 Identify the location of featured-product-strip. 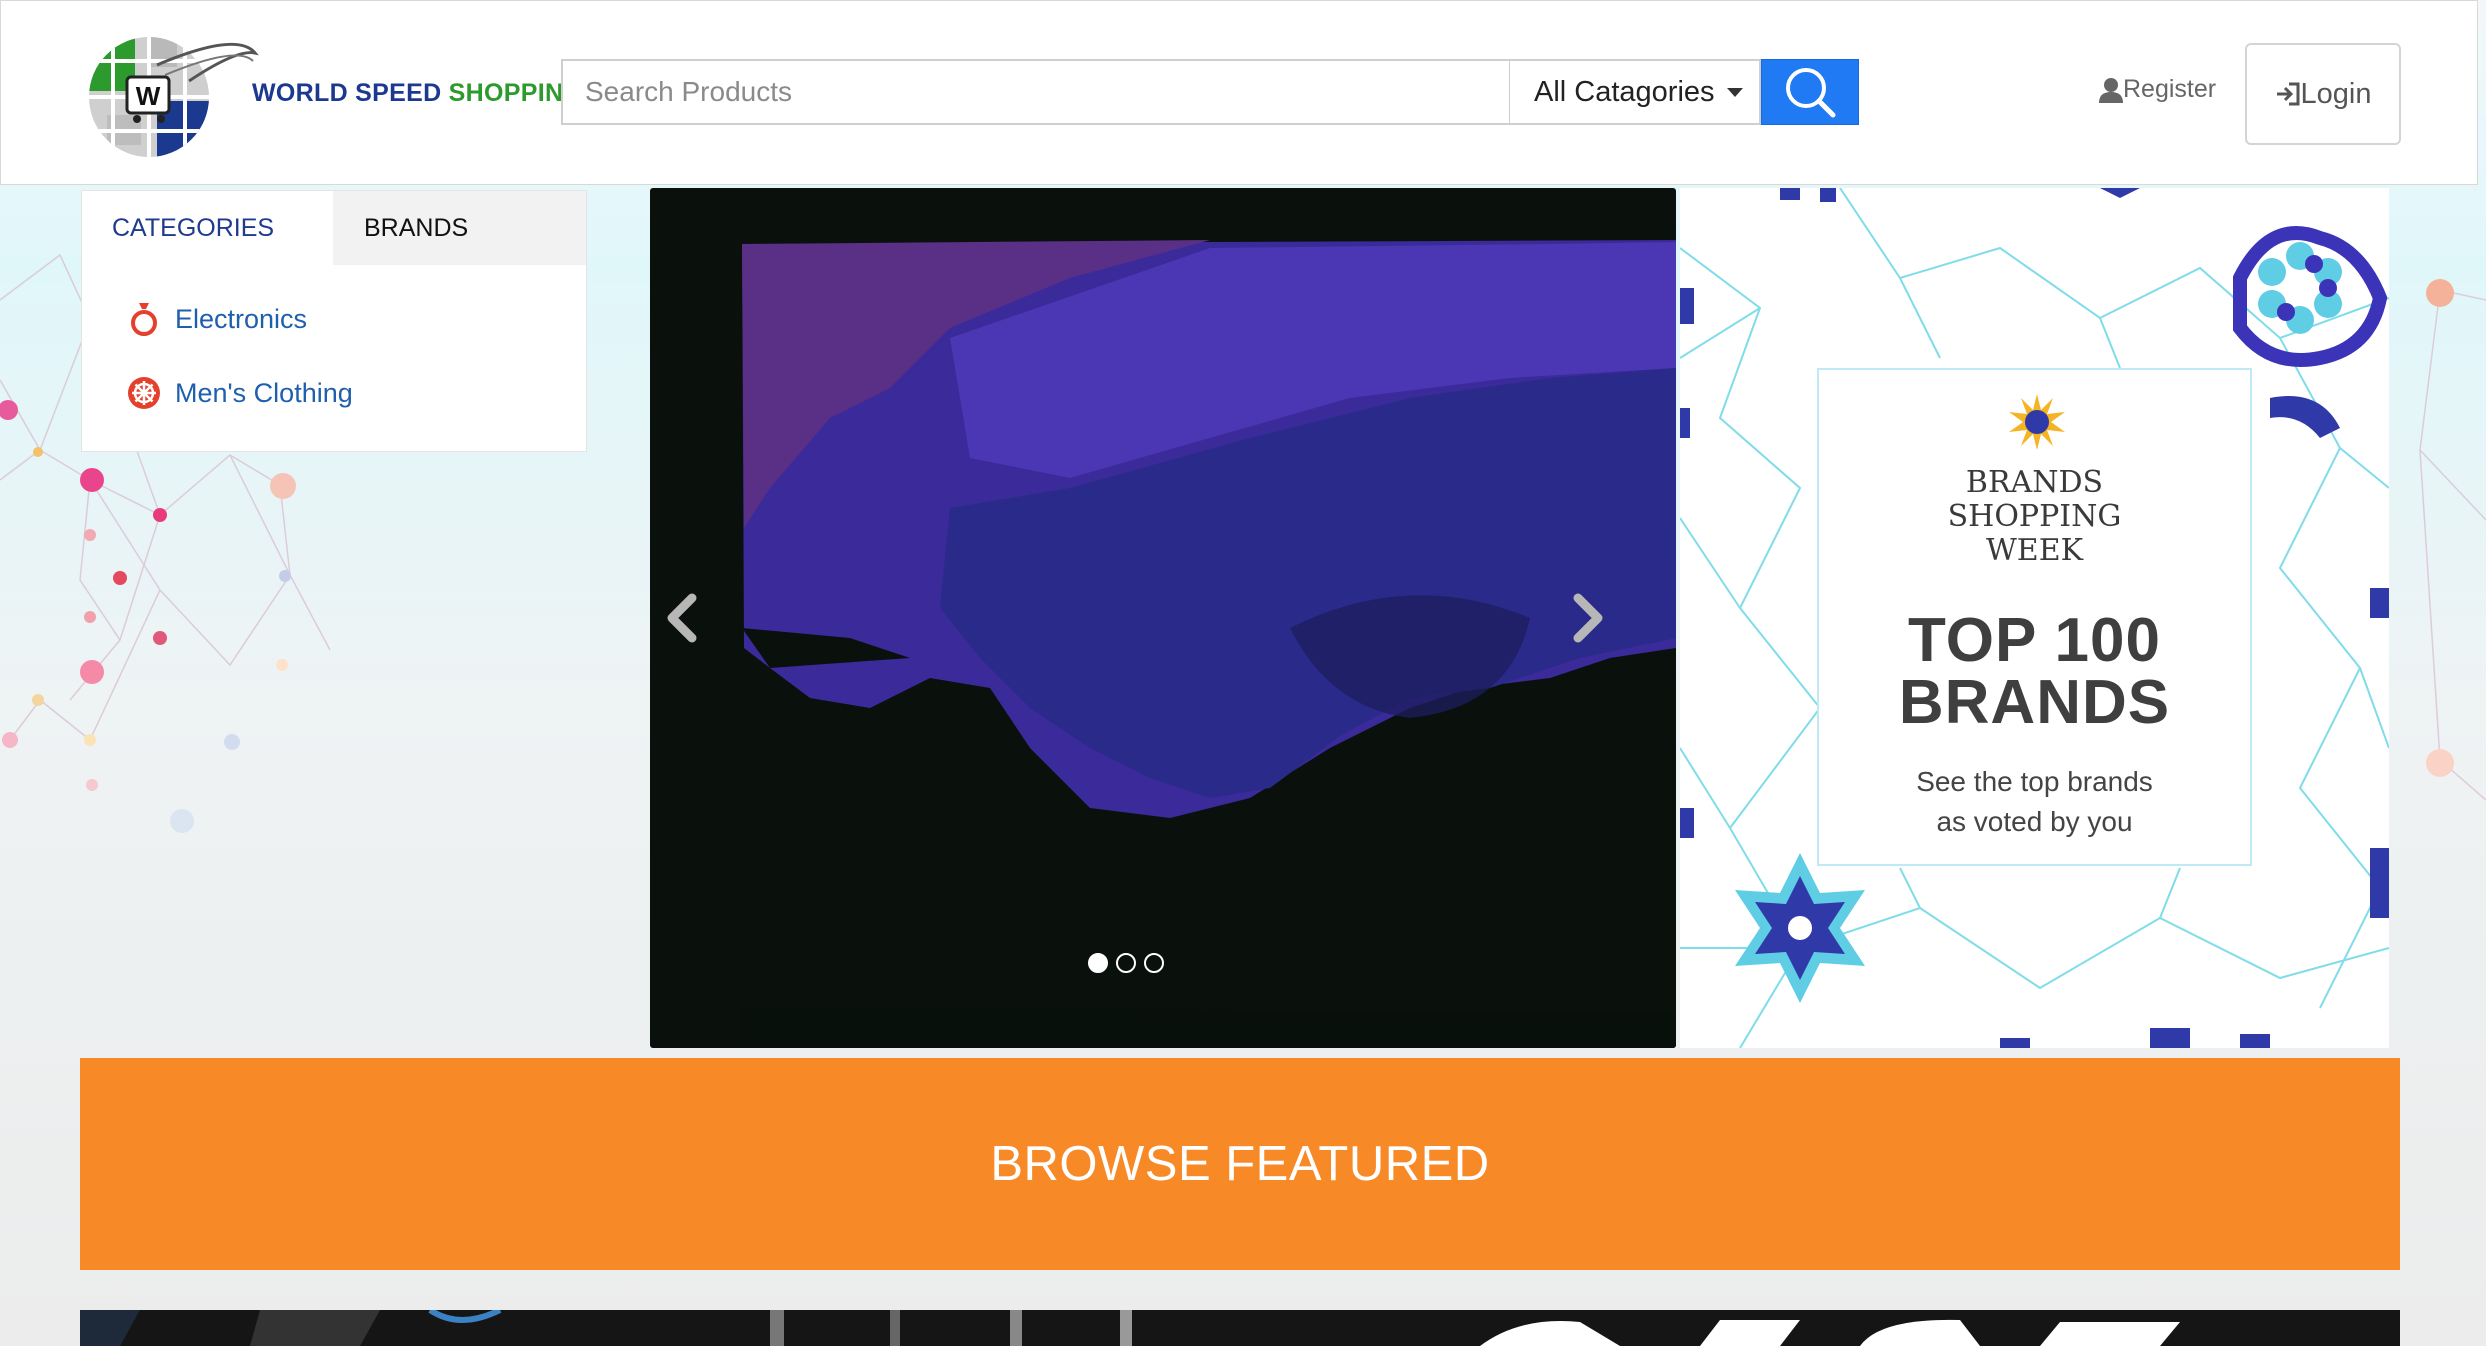
(1240, 1328).